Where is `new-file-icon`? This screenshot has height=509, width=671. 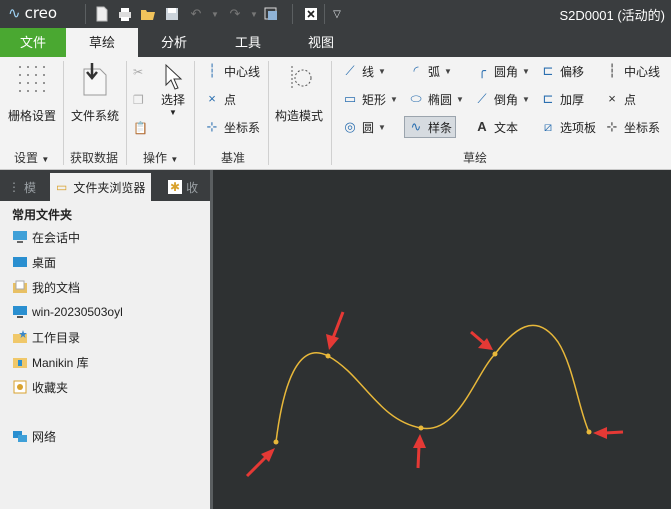 new-file-icon is located at coordinates (102, 14).